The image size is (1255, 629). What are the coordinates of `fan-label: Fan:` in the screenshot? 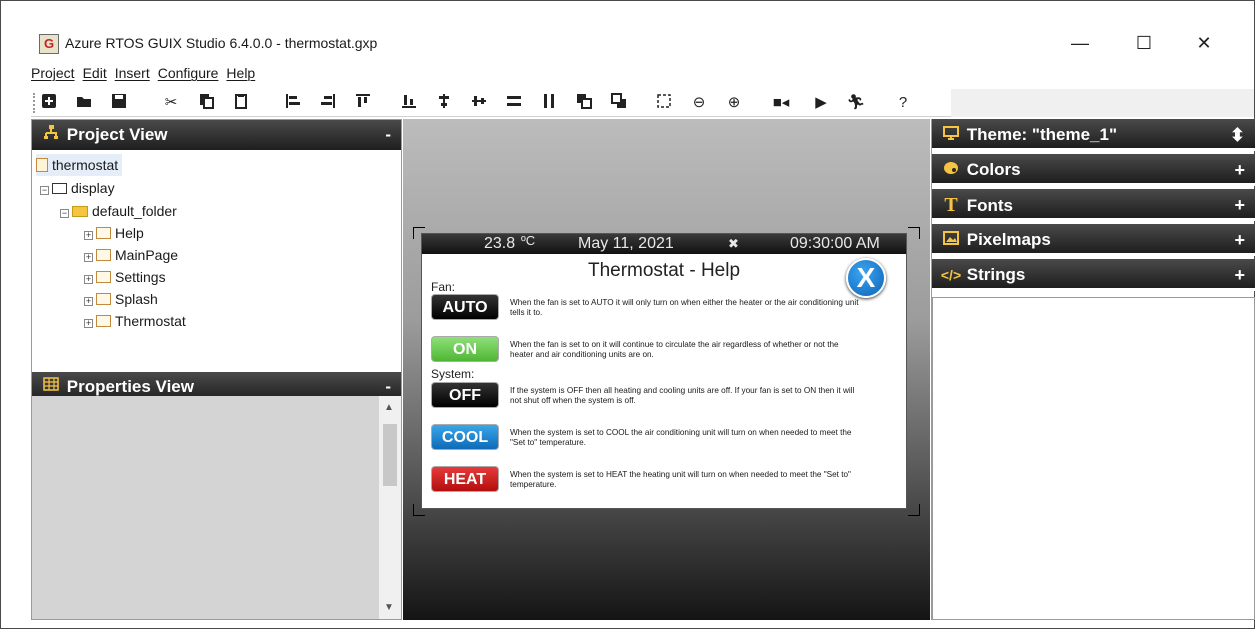 It's located at (443, 287).